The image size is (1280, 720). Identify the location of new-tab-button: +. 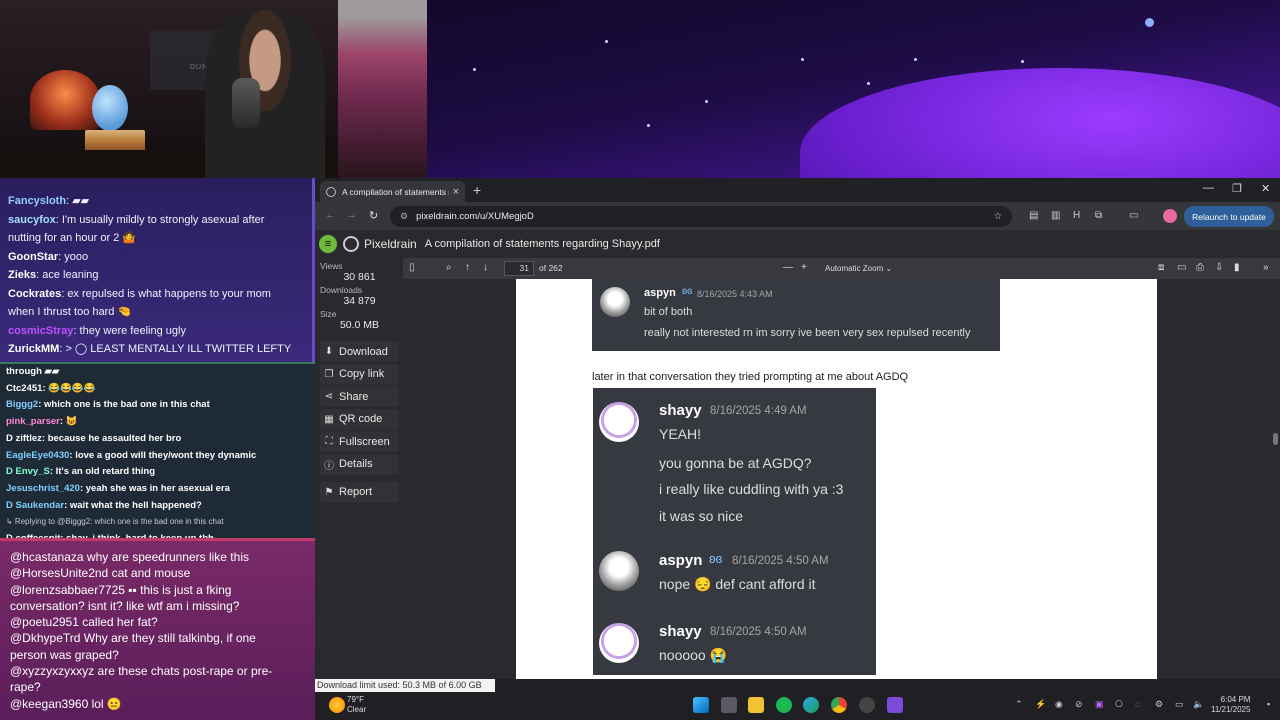
(477, 190).